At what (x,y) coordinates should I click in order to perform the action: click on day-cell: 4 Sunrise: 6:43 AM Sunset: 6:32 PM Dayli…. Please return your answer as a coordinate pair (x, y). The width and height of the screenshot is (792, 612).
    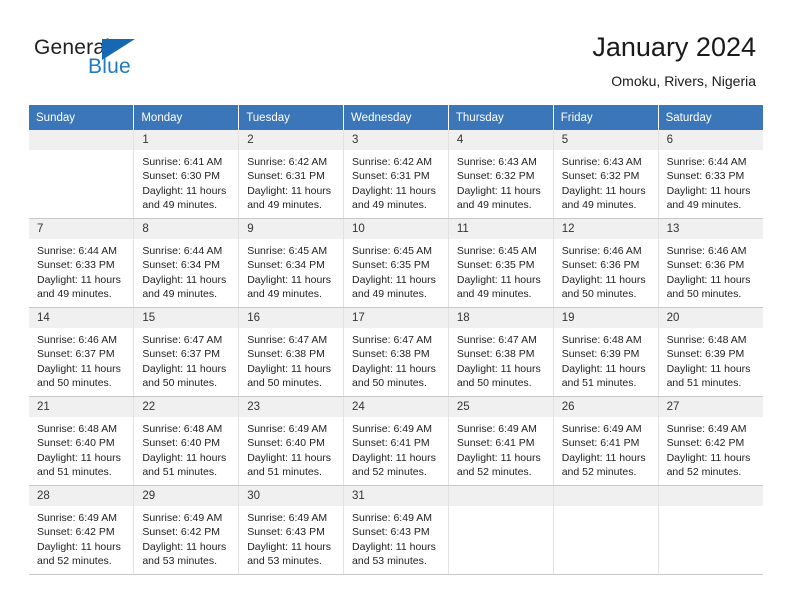
    Looking at the image, I should click on (501, 174).